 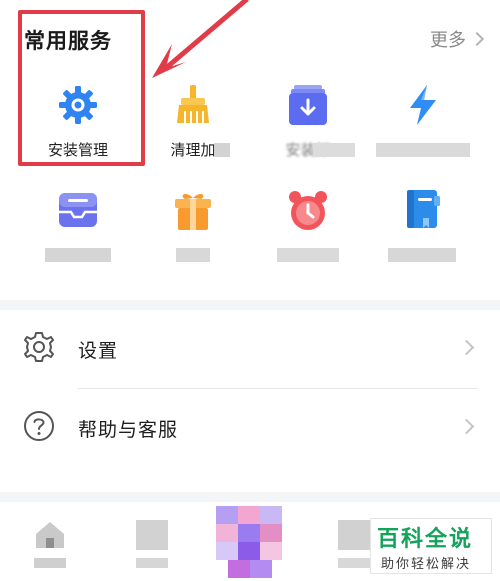 I want to click on tab-fourth, so click(x=354, y=542).